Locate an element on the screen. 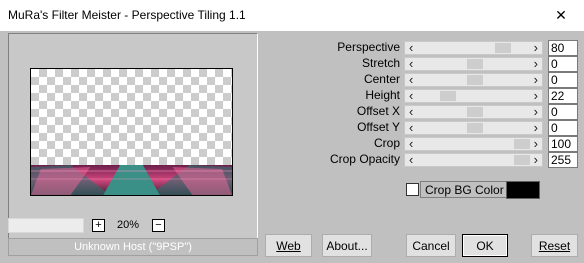 The height and width of the screenshot is (263, 584). crop-opacity-value-field: 255 is located at coordinates (563, 160).